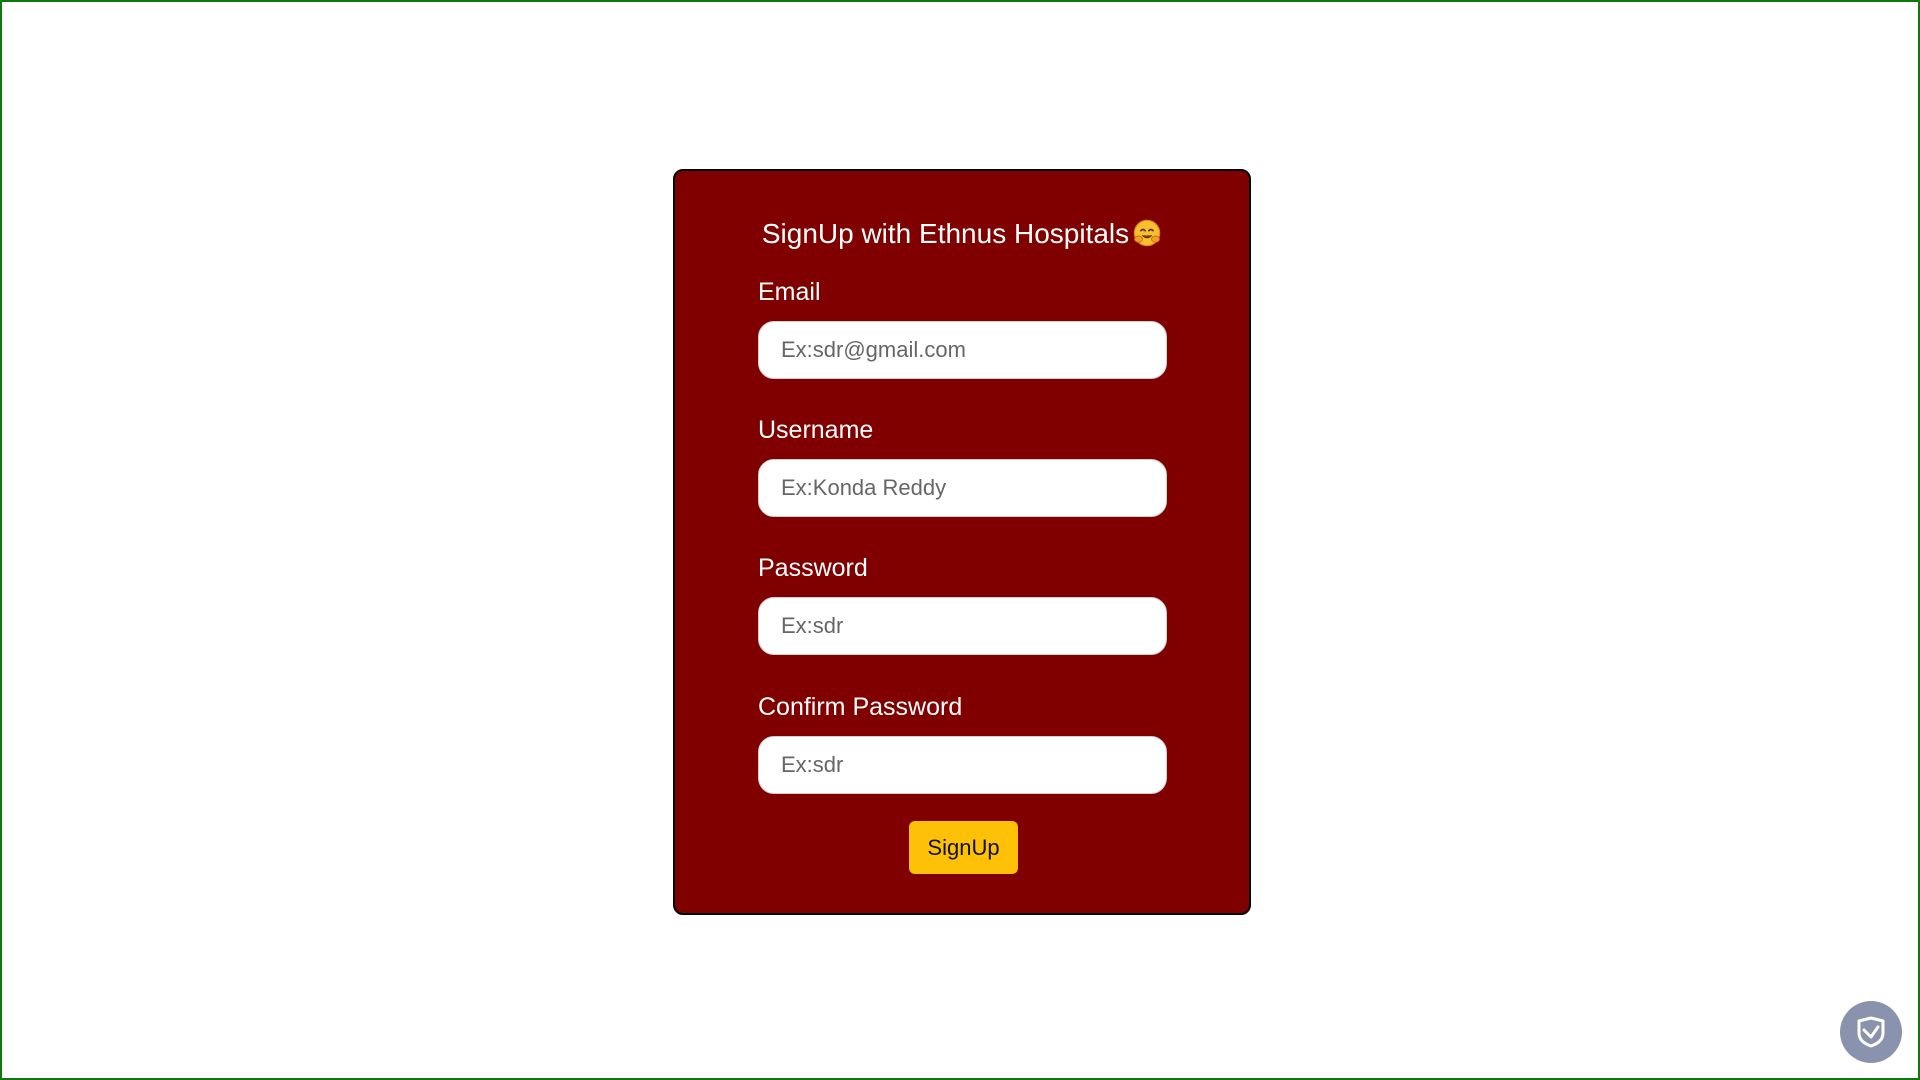  Describe the element at coordinates (962, 626) in the screenshot. I see `password-input` at that location.